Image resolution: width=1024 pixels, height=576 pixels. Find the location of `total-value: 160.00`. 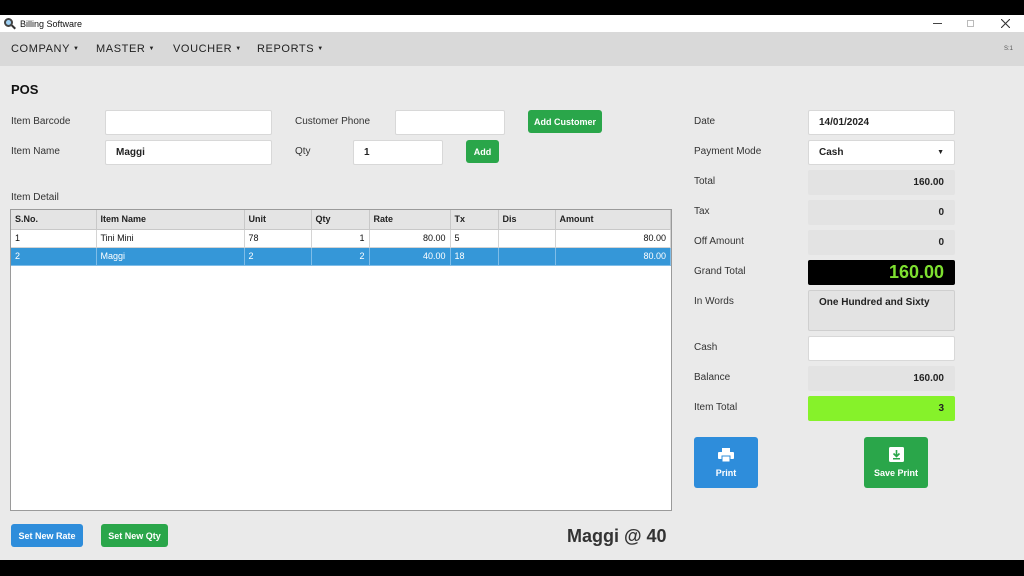

total-value: 160.00 is located at coordinates (881, 182).